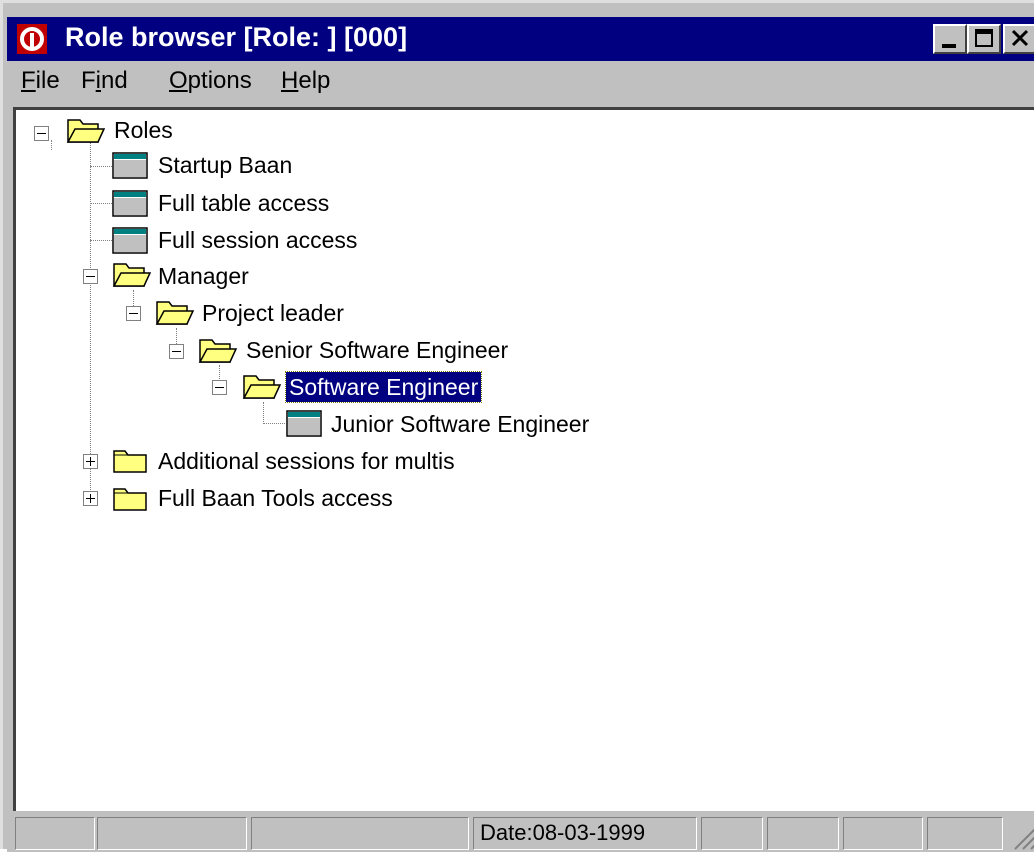 The width and height of the screenshot is (1034, 852). Describe the element at coordinates (305, 81) in the screenshot. I see `menu-help: Help` at that location.